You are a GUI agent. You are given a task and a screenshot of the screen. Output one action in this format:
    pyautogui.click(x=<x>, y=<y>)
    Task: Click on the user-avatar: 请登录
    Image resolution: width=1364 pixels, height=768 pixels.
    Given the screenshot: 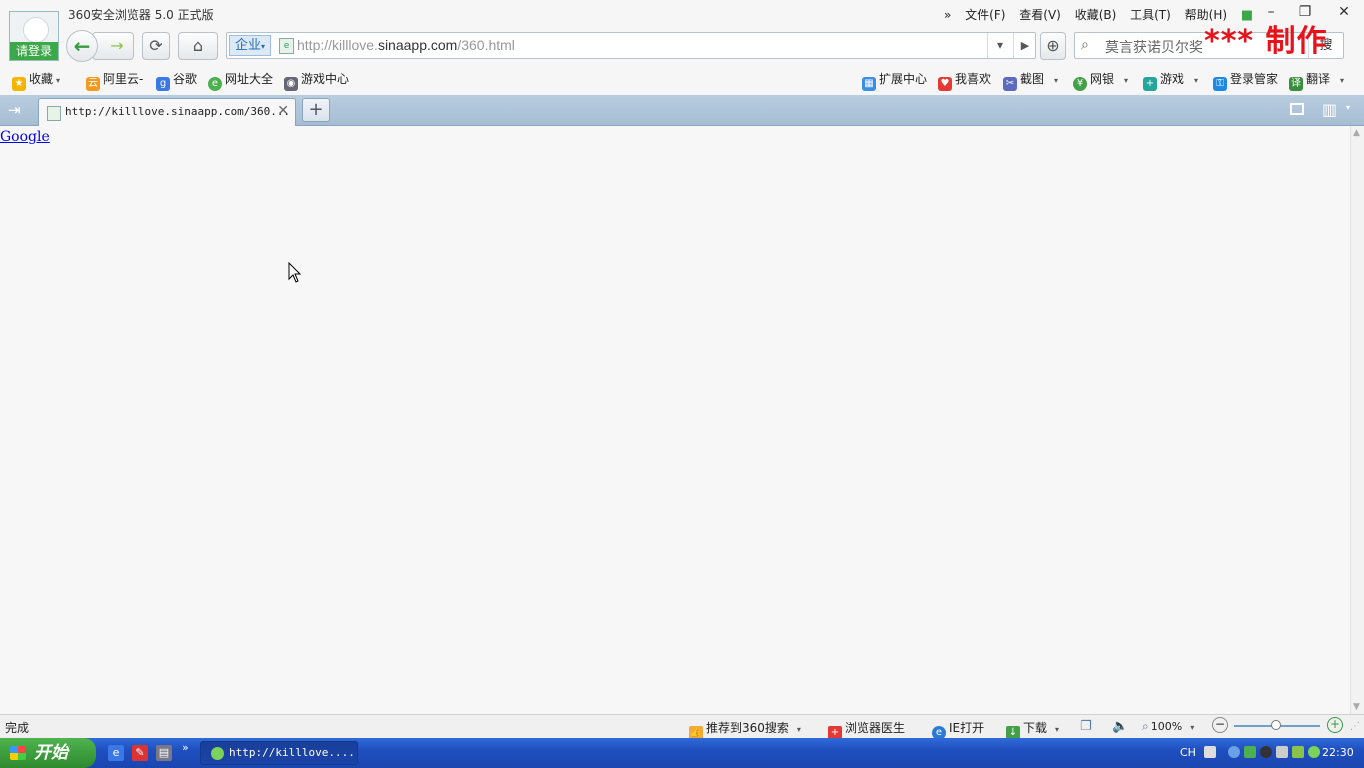 What is the action you would take?
    pyautogui.click(x=34, y=36)
    